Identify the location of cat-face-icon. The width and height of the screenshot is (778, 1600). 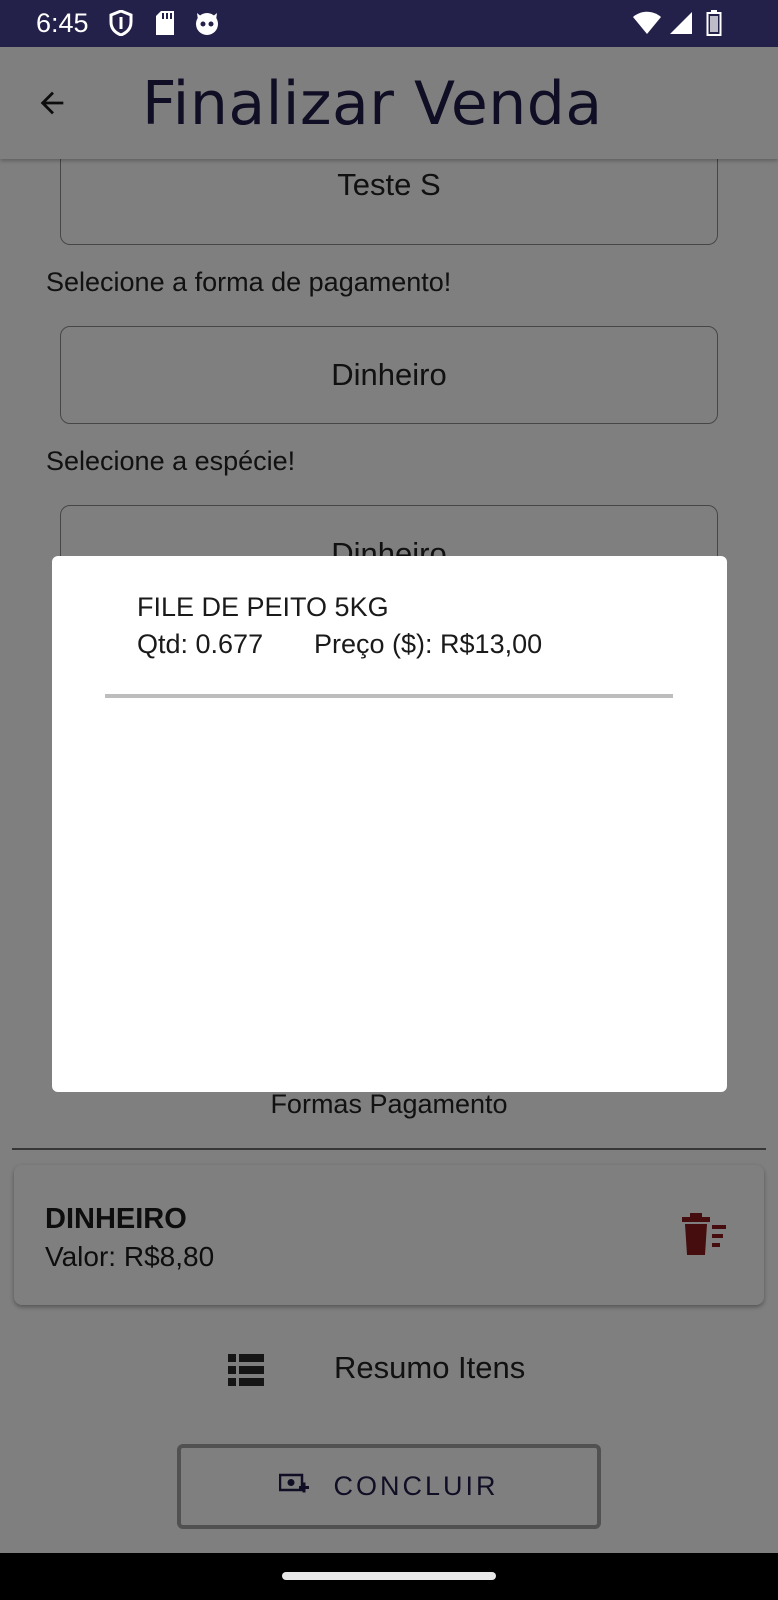
(207, 23).